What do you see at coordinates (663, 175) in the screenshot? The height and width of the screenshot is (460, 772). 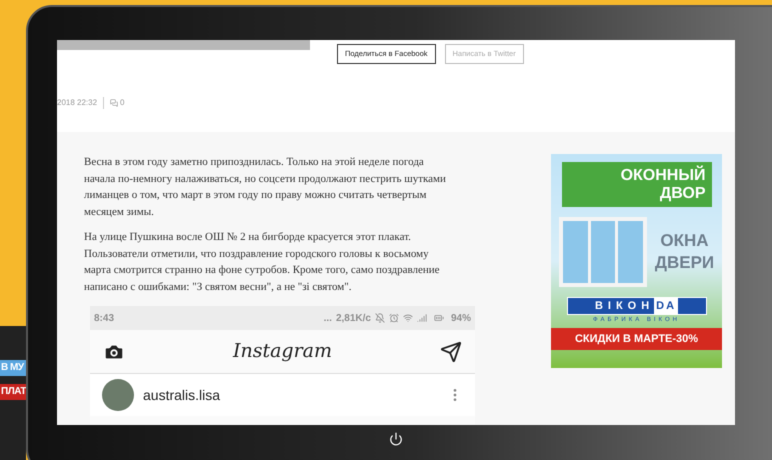 I see `brand-text: ОКОННЫЙ` at bounding box center [663, 175].